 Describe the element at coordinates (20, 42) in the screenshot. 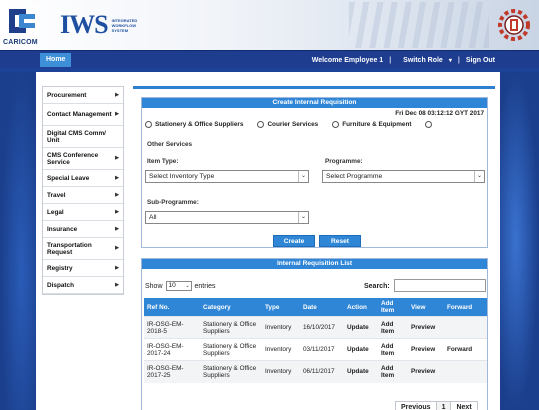

I see `caricom-text: CARICOM` at that location.